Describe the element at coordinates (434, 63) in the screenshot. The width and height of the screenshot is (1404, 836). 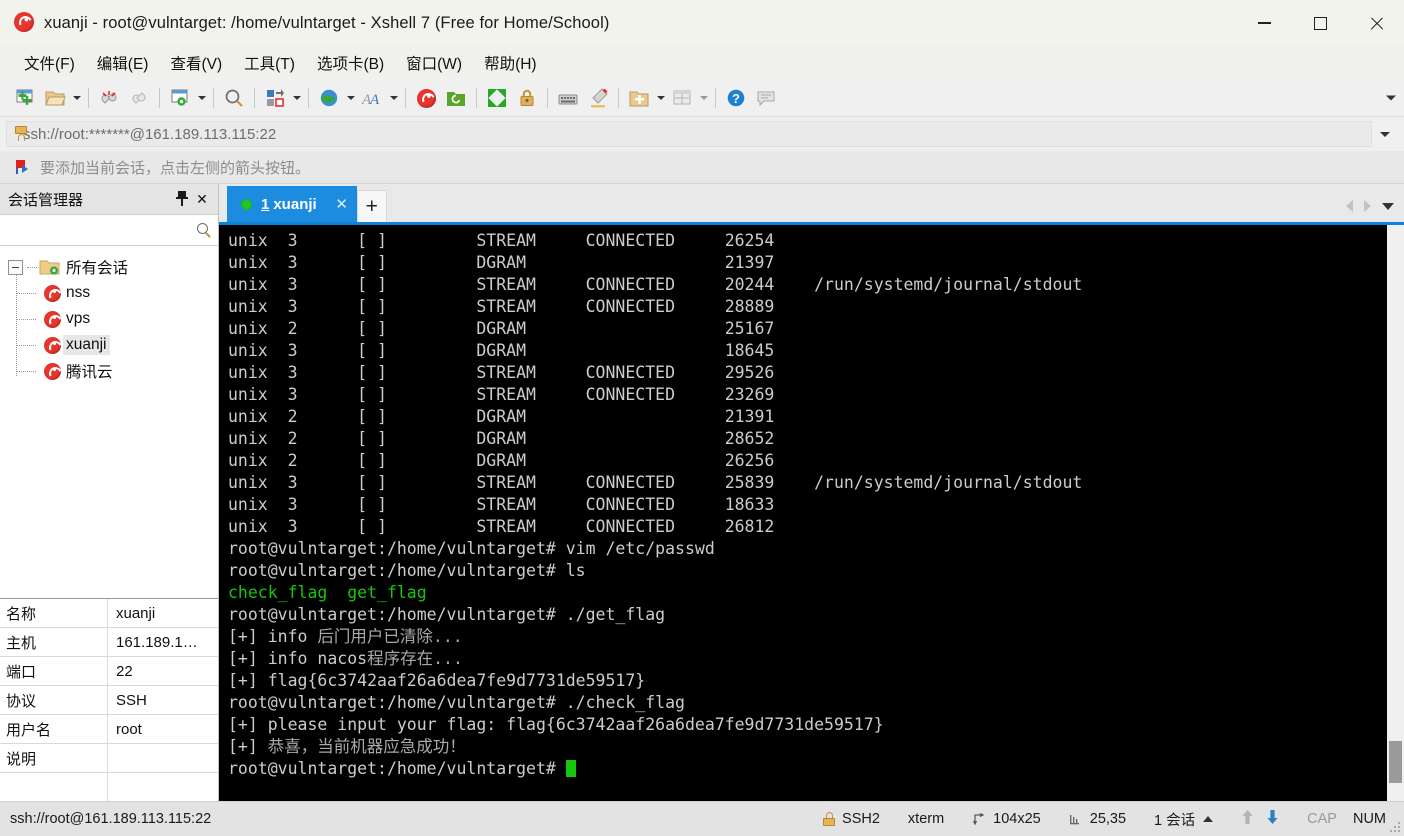
I see `menu-window: 窗口(W)` at that location.